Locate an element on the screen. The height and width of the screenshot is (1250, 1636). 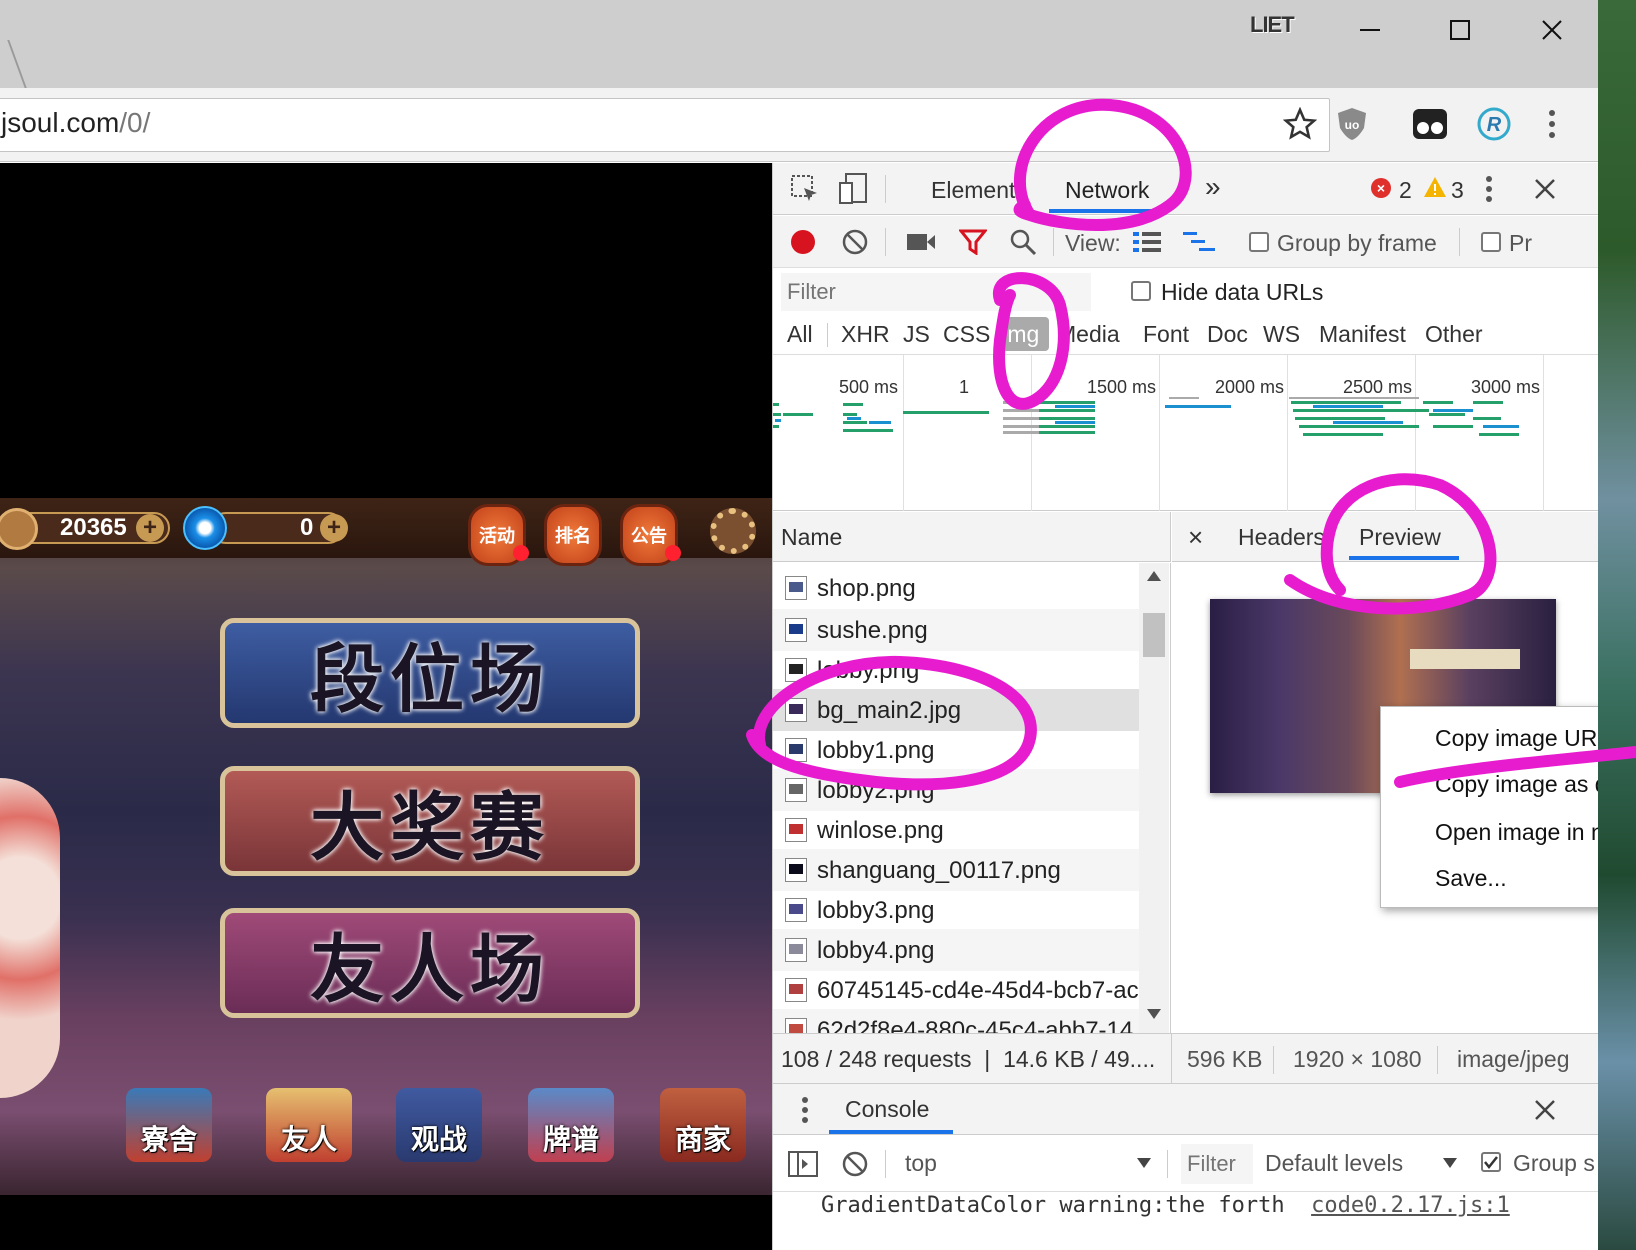
error-icon: × is located at coordinates (1381, 188).